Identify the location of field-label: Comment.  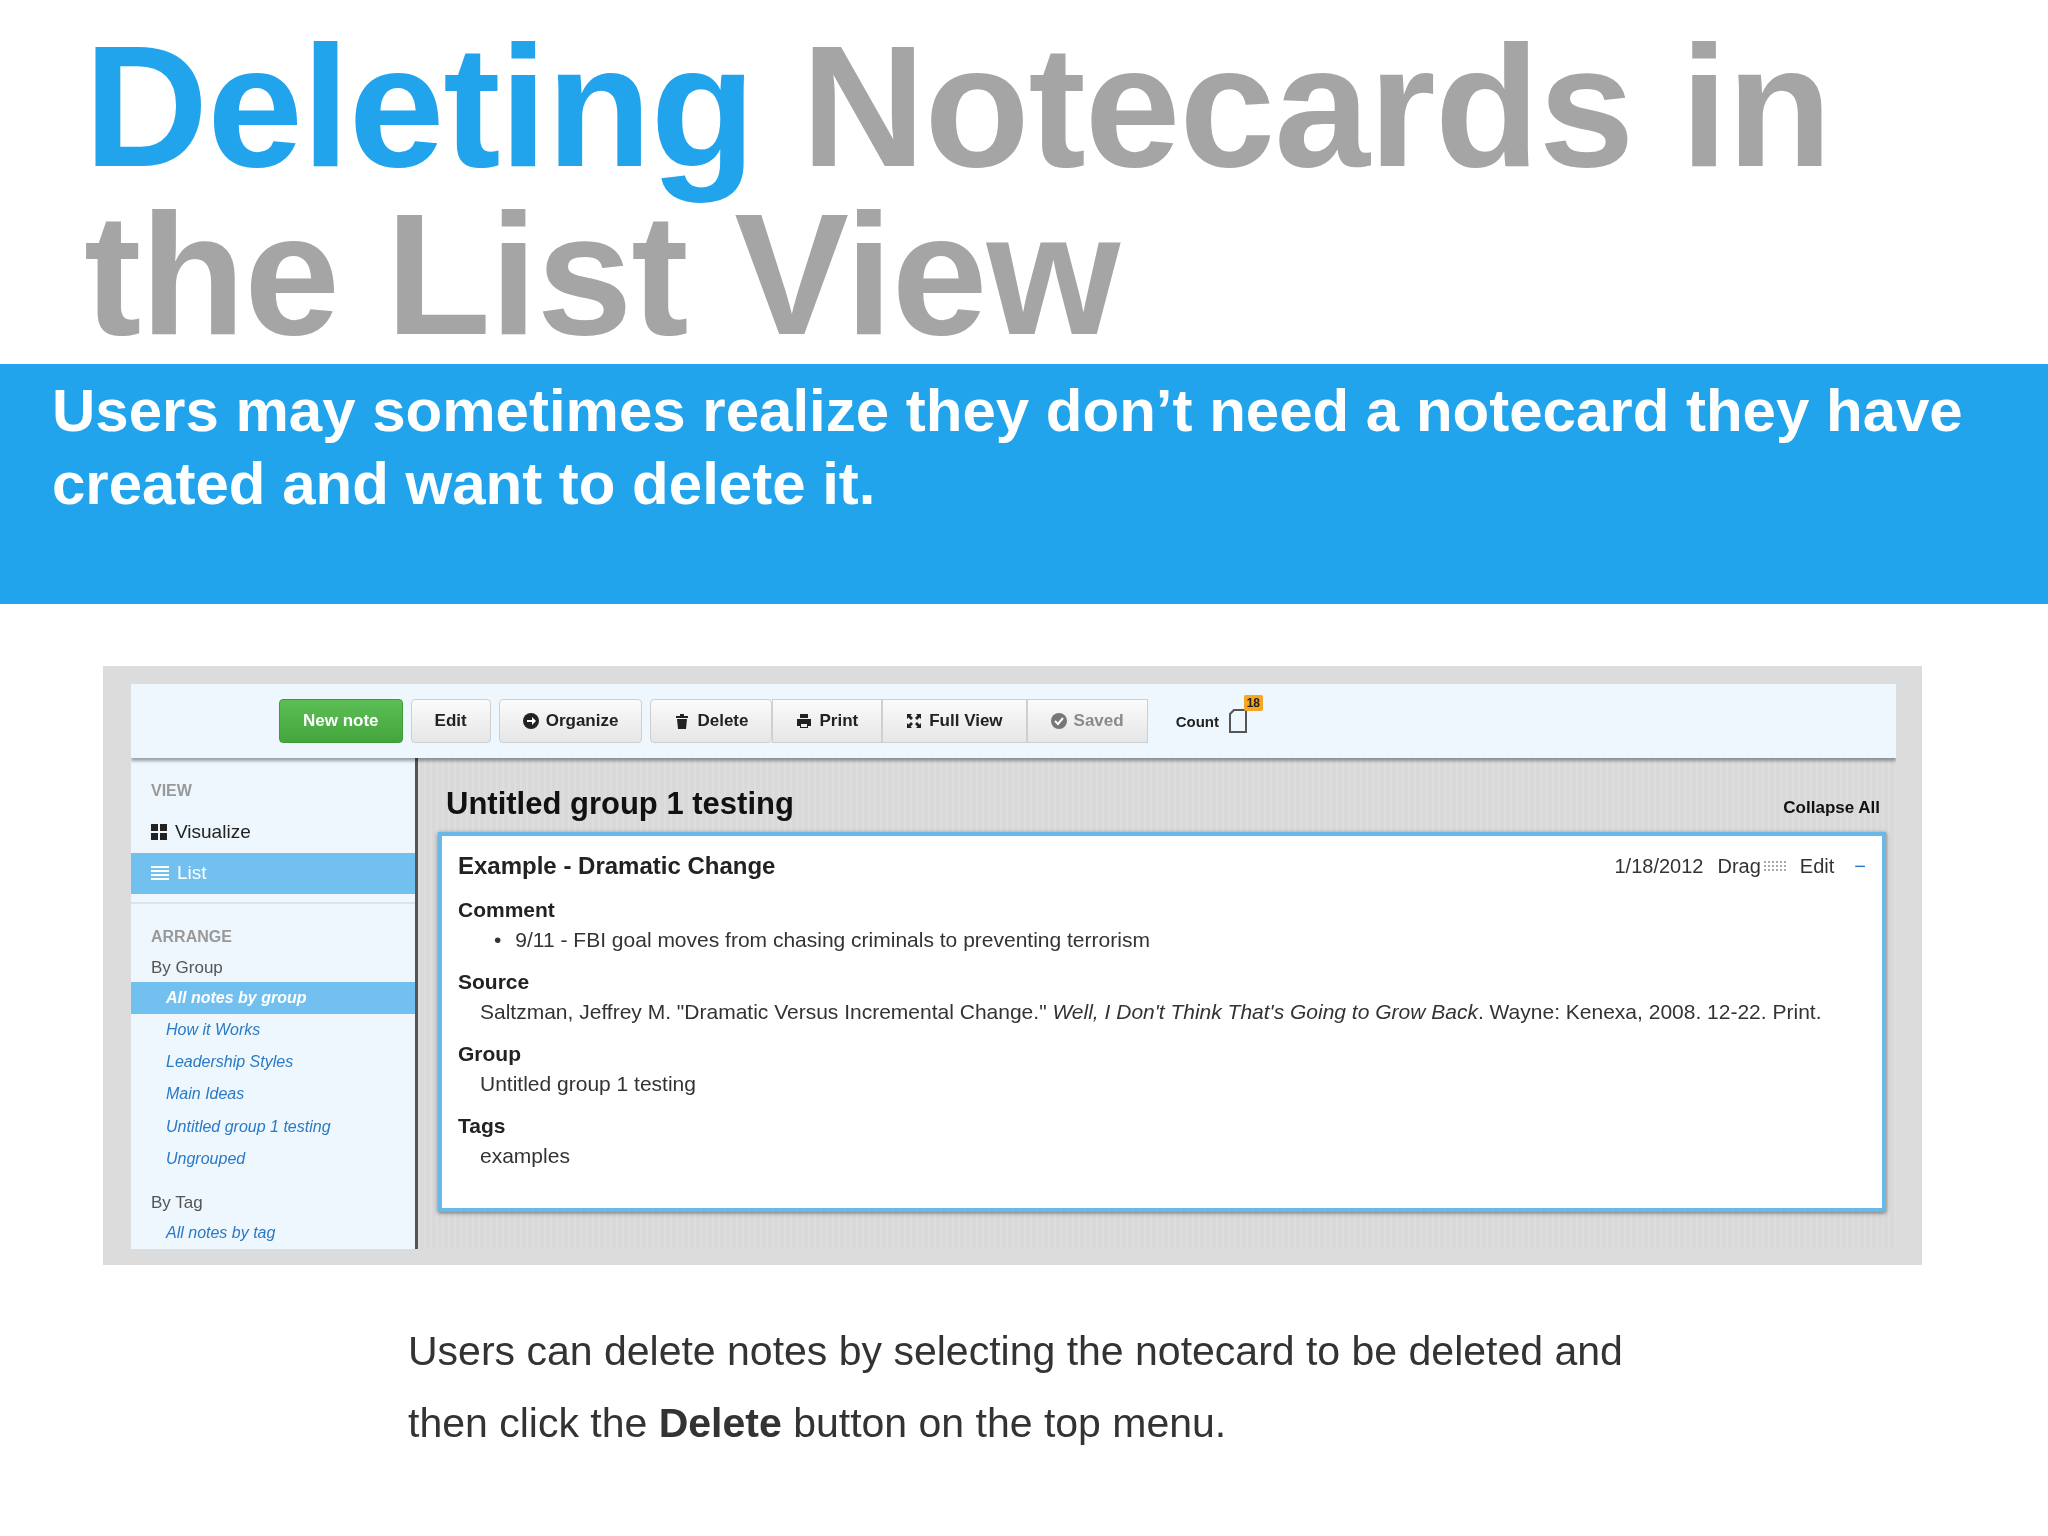
(507, 910).